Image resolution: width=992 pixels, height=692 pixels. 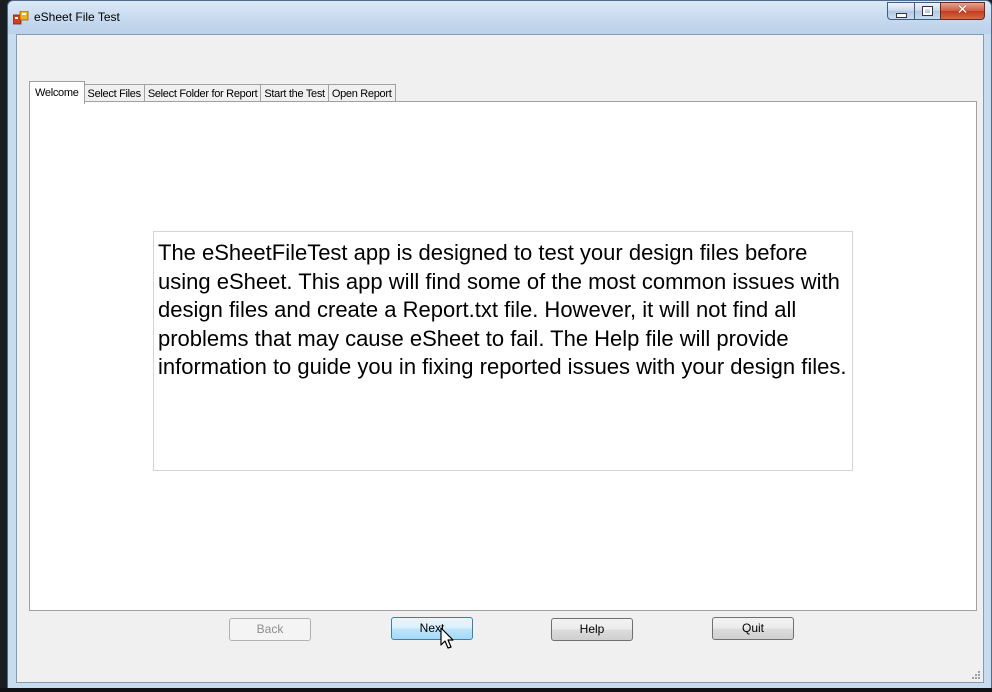 What do you see at coordinates (900, 11) in the screenshot?
I see `minimize-button` at bounding box center [900, 11].